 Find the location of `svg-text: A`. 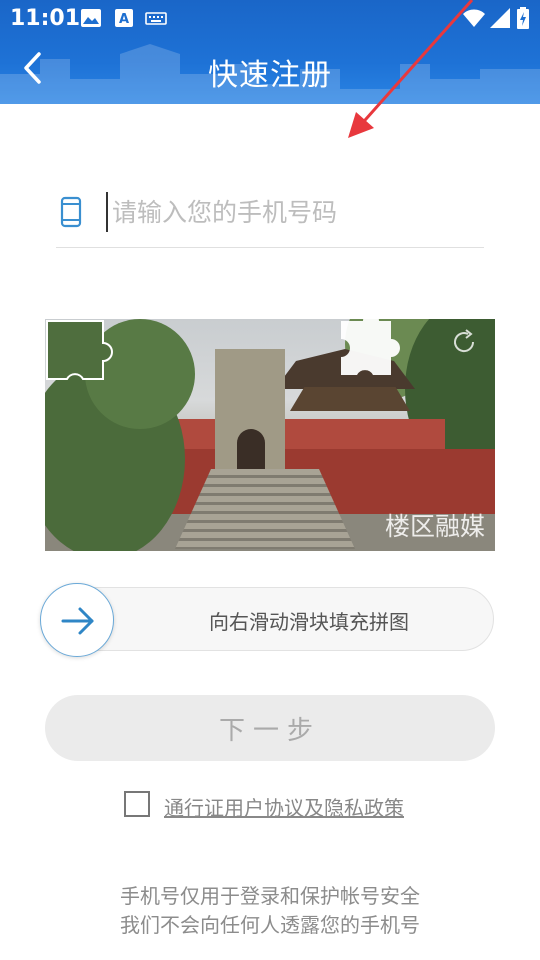

svg-text: A is located at coordinates (124, 19).